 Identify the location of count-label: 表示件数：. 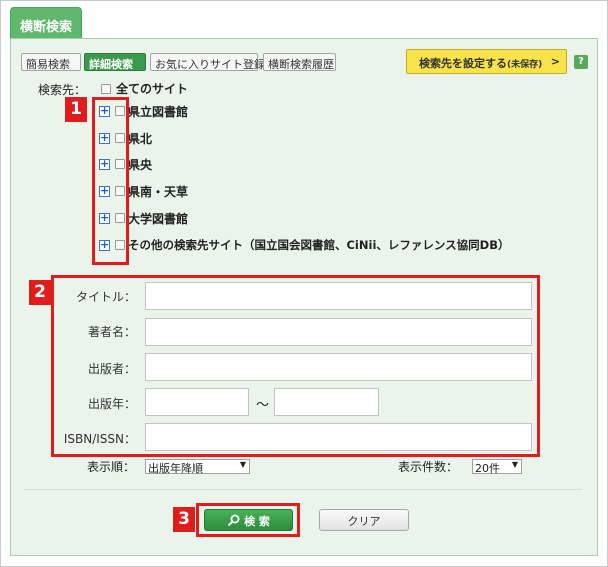
(428, 467).